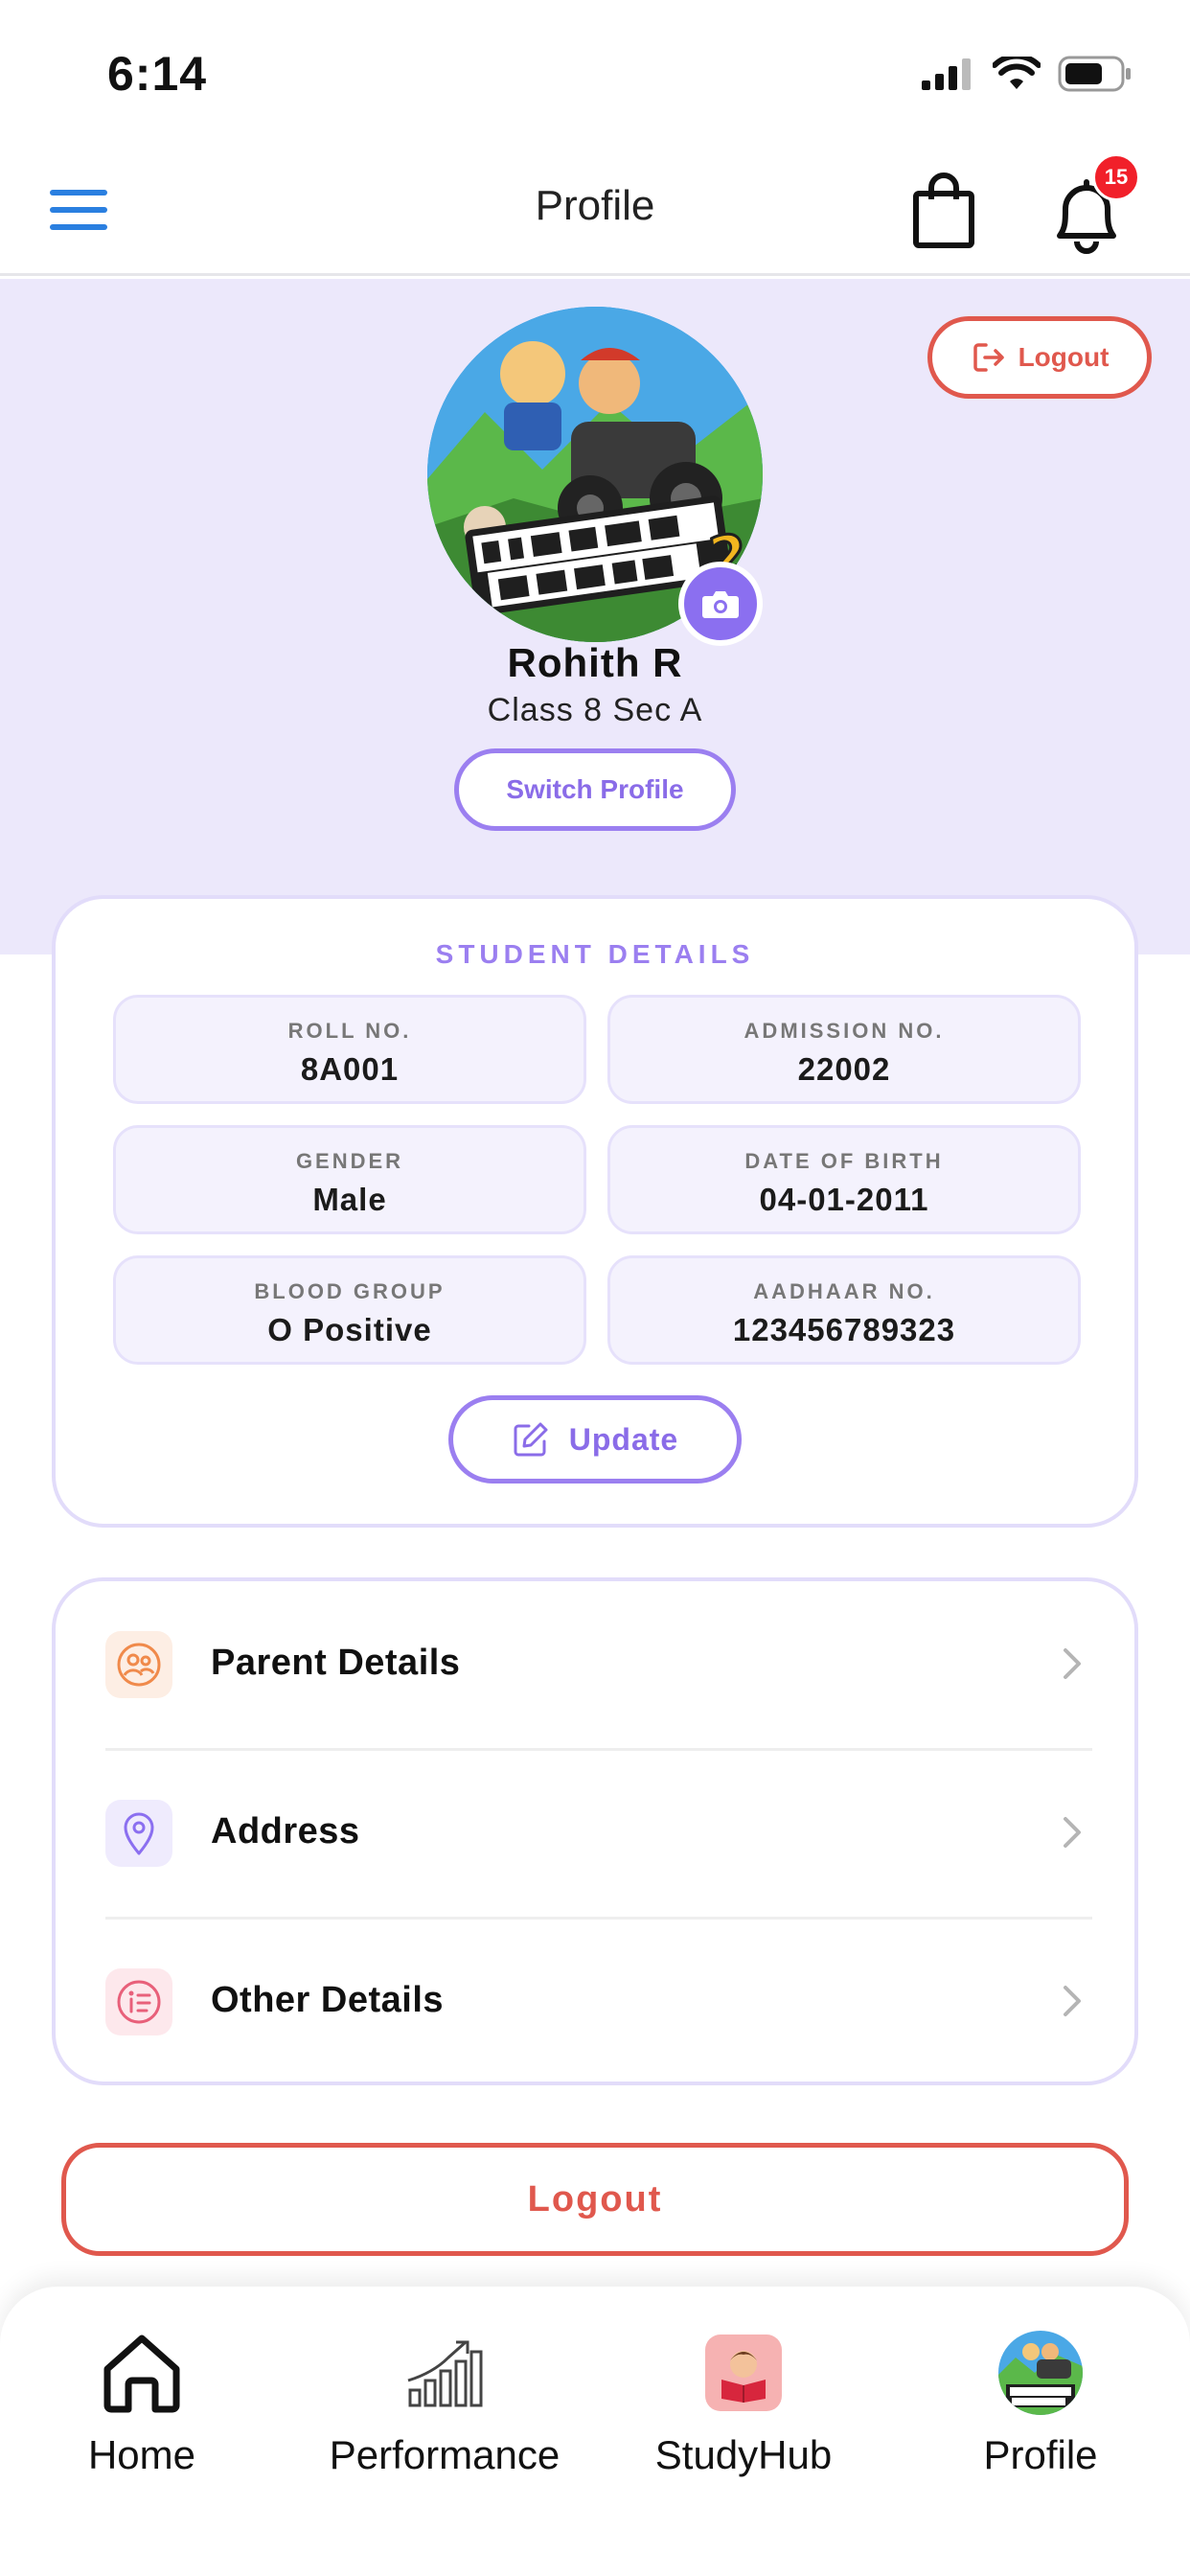 This screenshot has height=2576, width=1190. I want to click on detail-label: ADMISSION NO., so click(844, 1031).